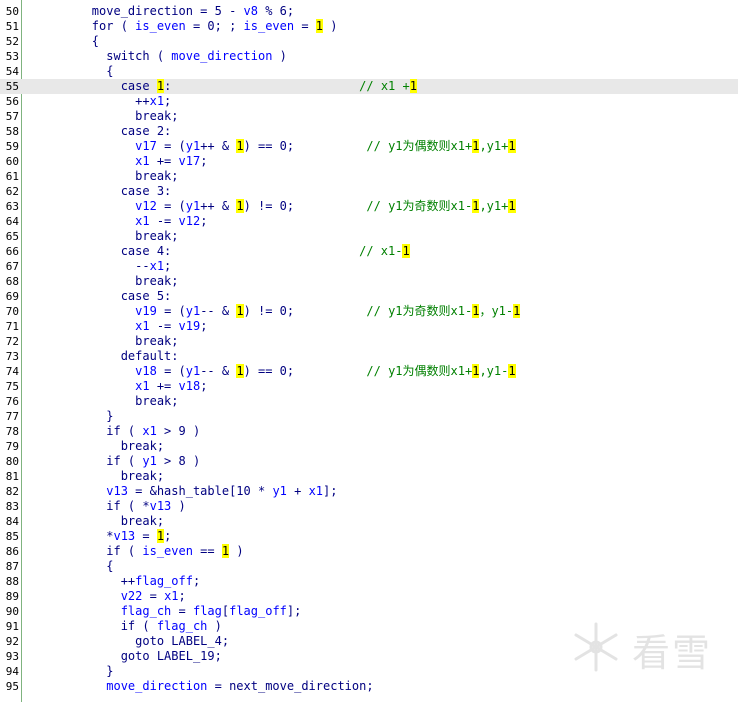 Image resolution: width=738 pixels, height=702 pixels. What do you see at coordinates (369, 326) in the screenshot?
I see `code-line: 71 x1 -= v19;` at bounding box center [369, 326].